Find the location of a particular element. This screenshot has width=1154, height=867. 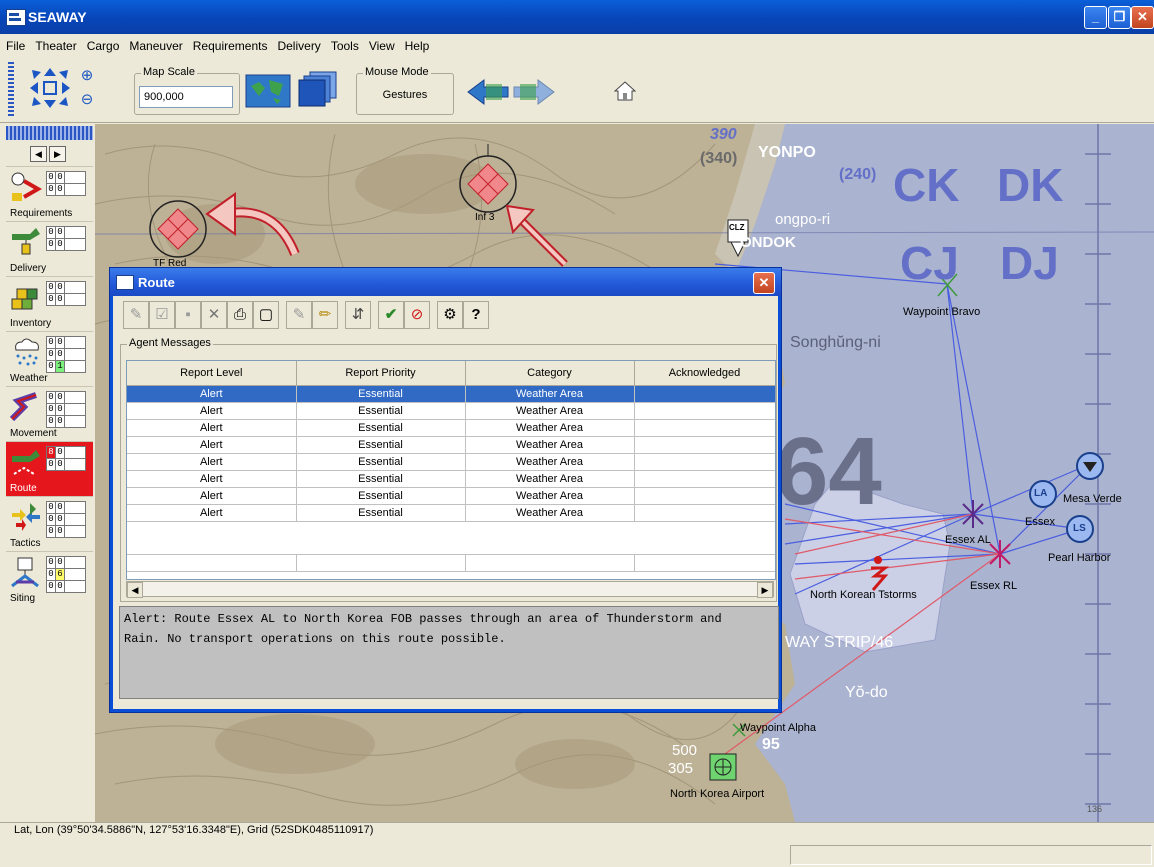

ship-ls-label: LS is located at coordinates (1079, 528).